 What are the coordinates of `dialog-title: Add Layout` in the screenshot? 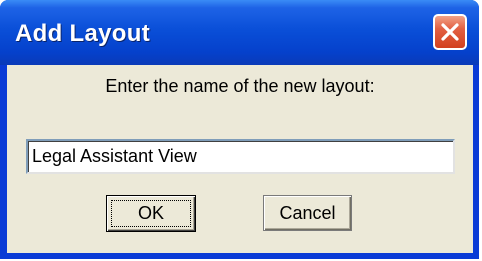 It's located at (82, 33).